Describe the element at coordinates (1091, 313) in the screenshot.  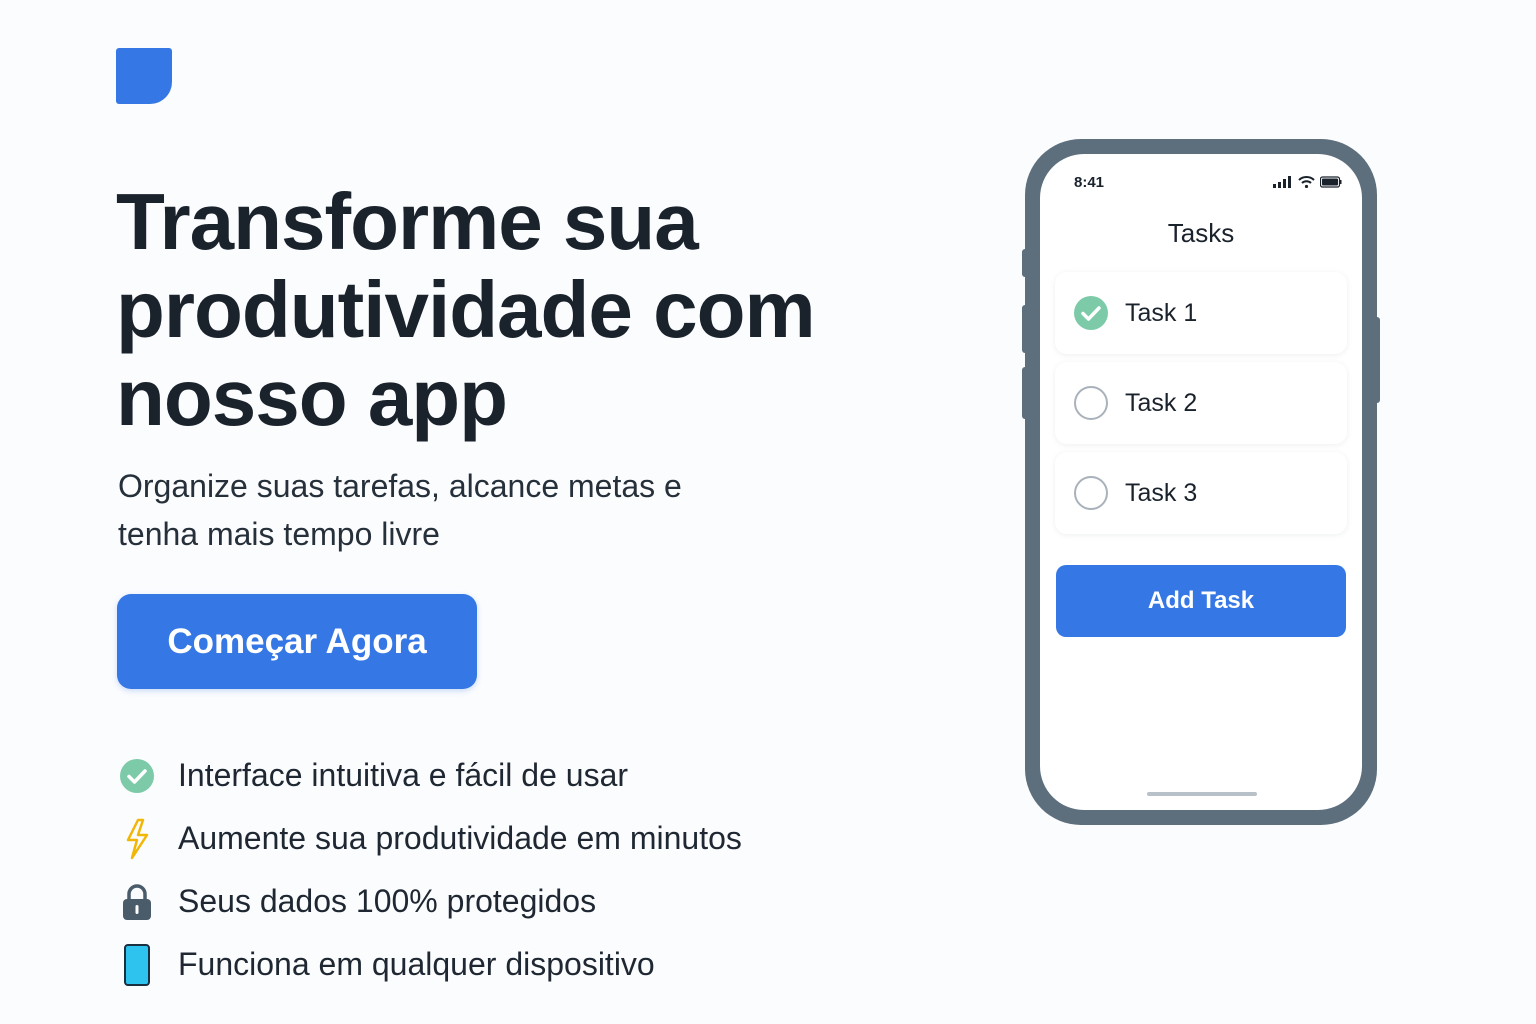
I see `checked-circle-icon` at that location.